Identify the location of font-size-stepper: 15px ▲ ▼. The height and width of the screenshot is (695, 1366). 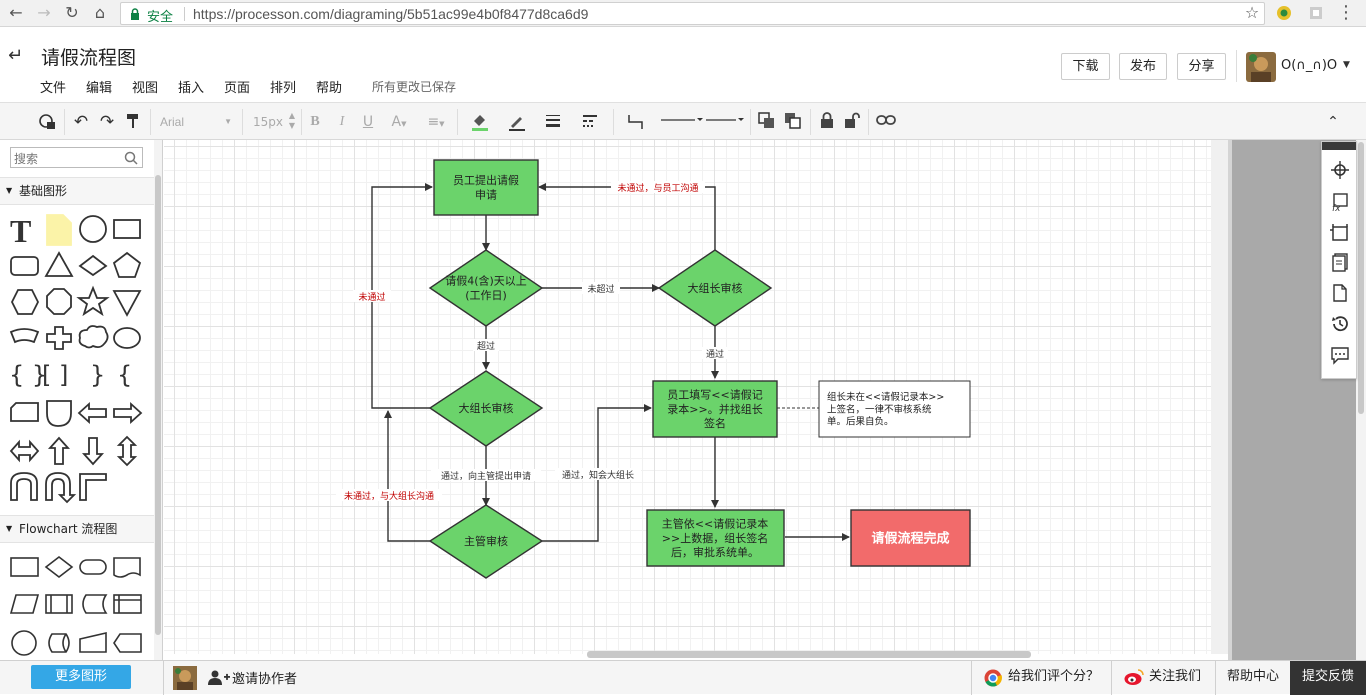
(274, 121).